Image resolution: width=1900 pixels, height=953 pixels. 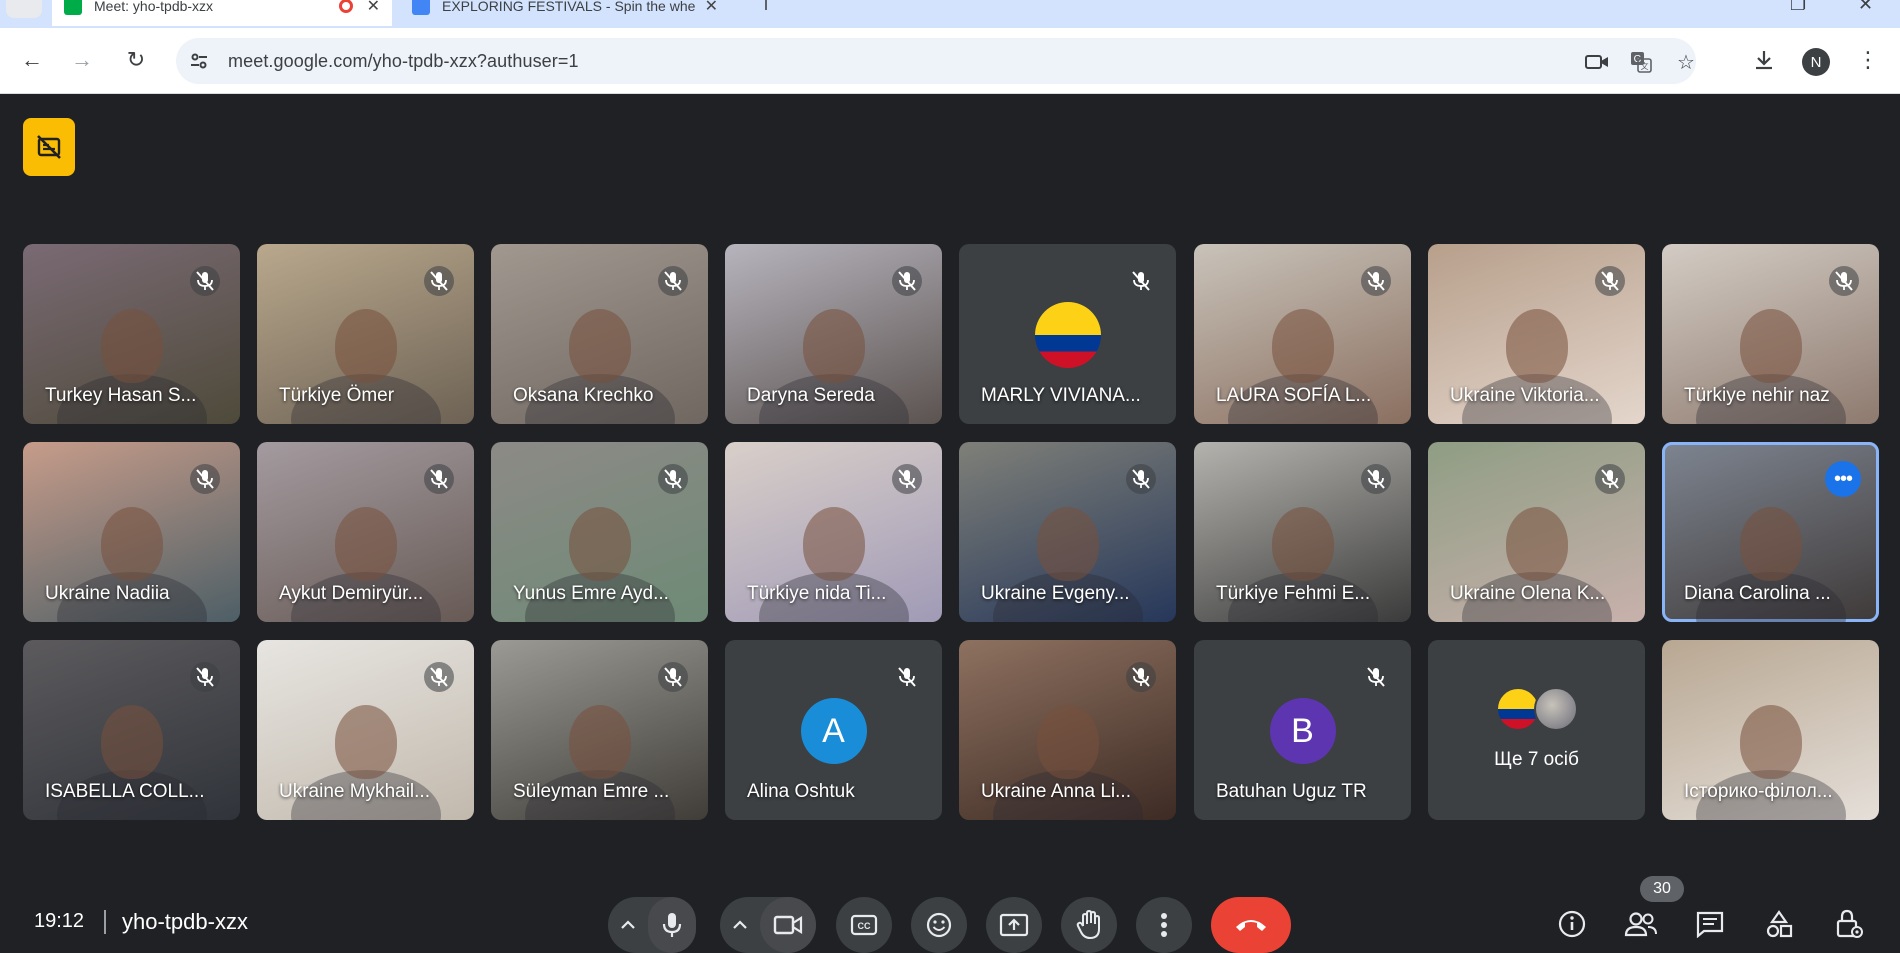 What do you see at coordinates (136, 60) in the screenshot?
I see `reload-icon: ↻` at bounding box center [136, 60].